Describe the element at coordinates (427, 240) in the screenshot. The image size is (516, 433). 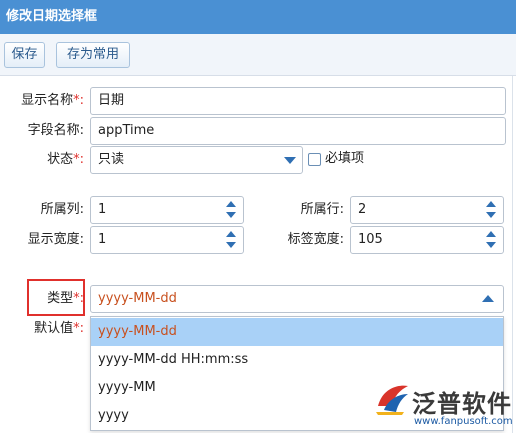
I see `label-width-spinner: 105` at that location.